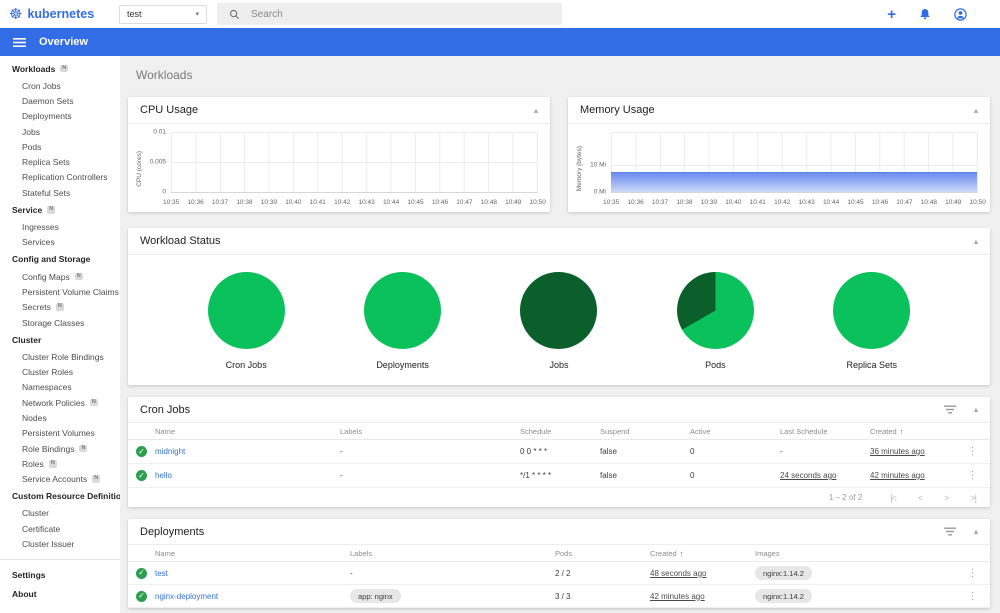 This screenshot has height=613, width=1000. What do you see at coordinates (220, 202) in the screenshot?
I see `x-tick: 10:37` at bounding box center [220, 202].